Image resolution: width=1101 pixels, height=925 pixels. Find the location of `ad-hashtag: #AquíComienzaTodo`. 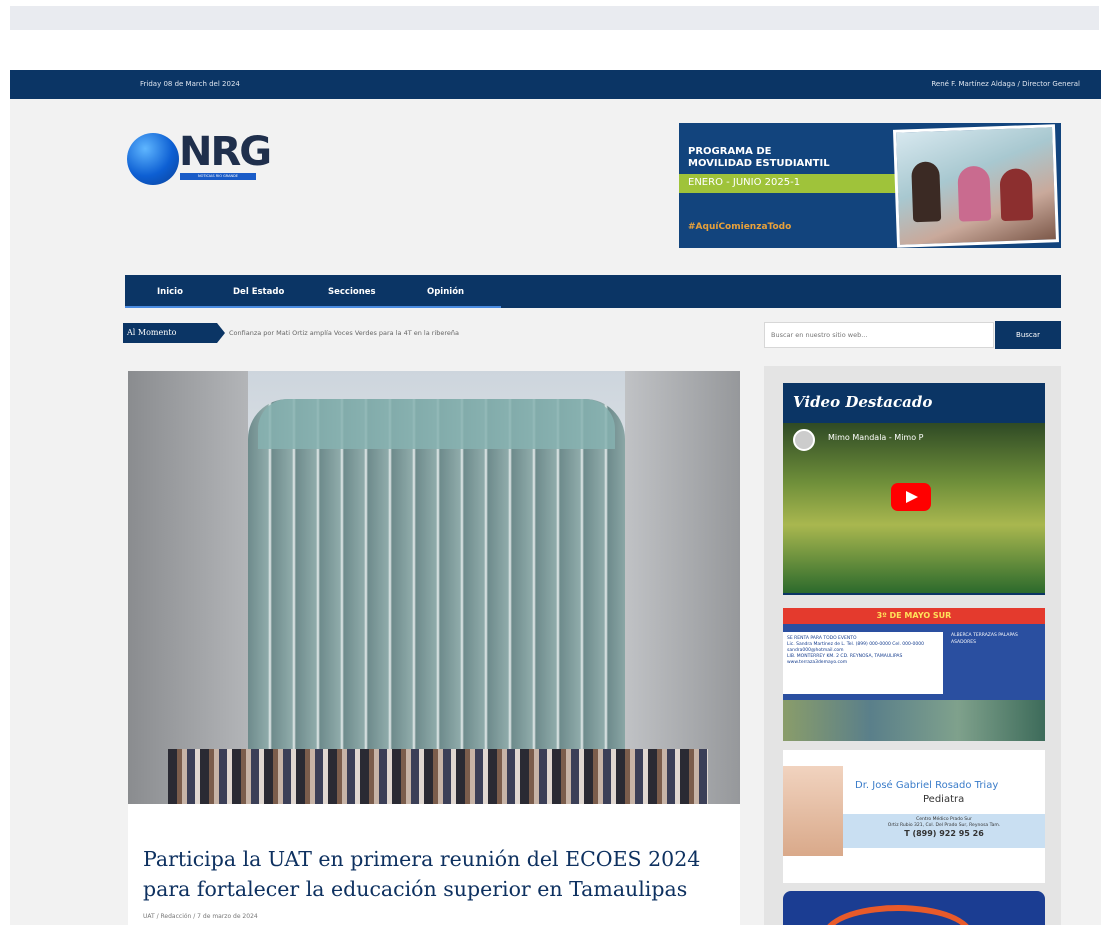

ad-hashtag: #AquíComienzaTodo is located at coordinates (740, 227).